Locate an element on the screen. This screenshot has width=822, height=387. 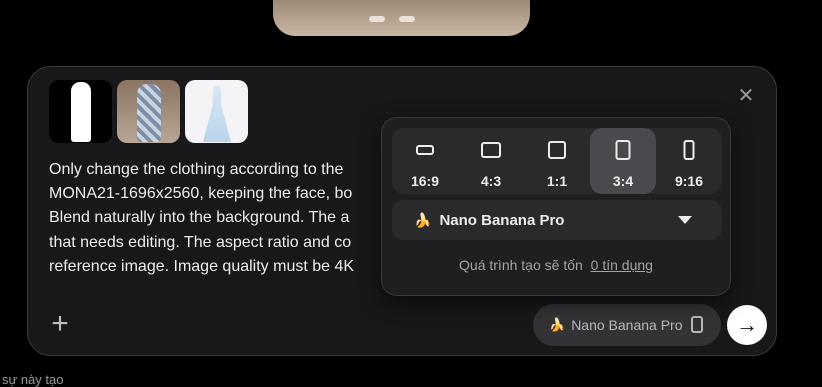
arrow-right-icon: → is located at coordinates (747, 324).